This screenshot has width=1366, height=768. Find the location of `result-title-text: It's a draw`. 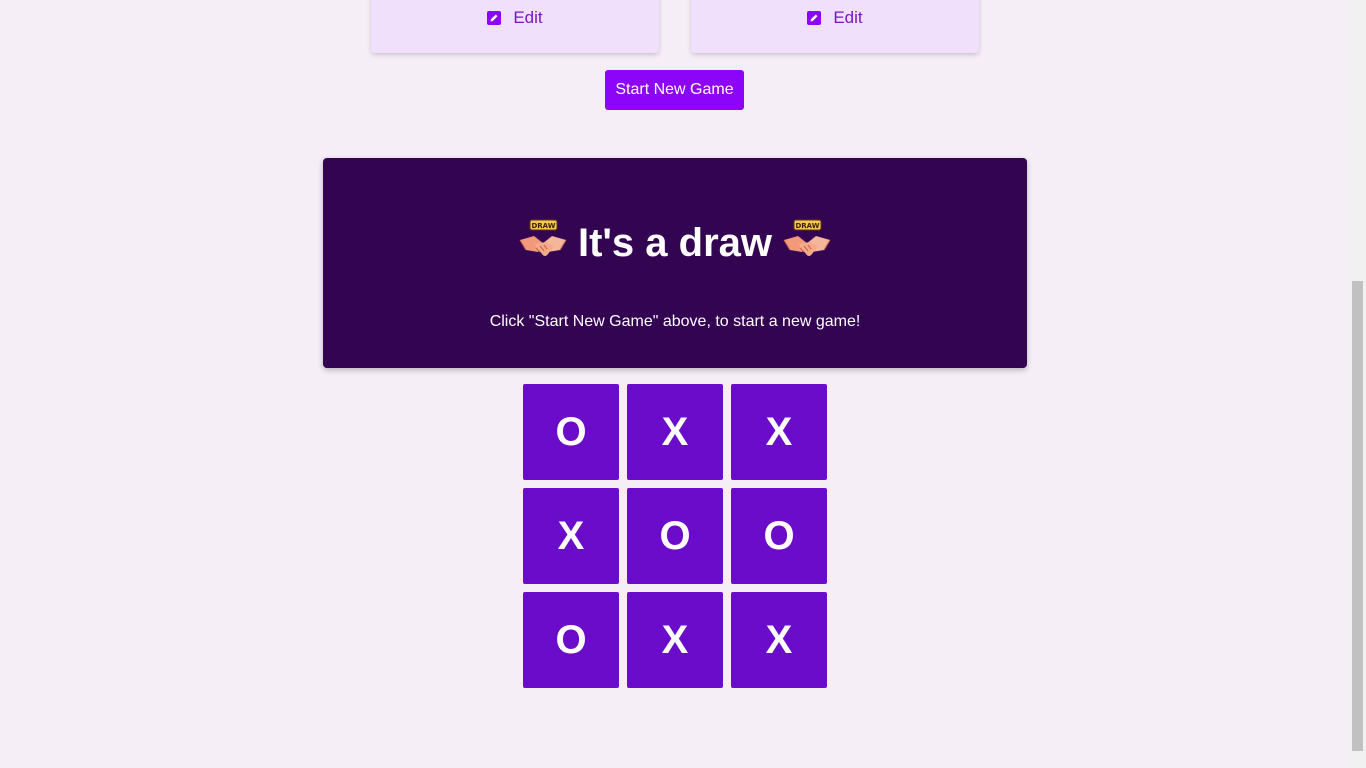

result-title-text: It's a draw is located at coordinates (675, 242).